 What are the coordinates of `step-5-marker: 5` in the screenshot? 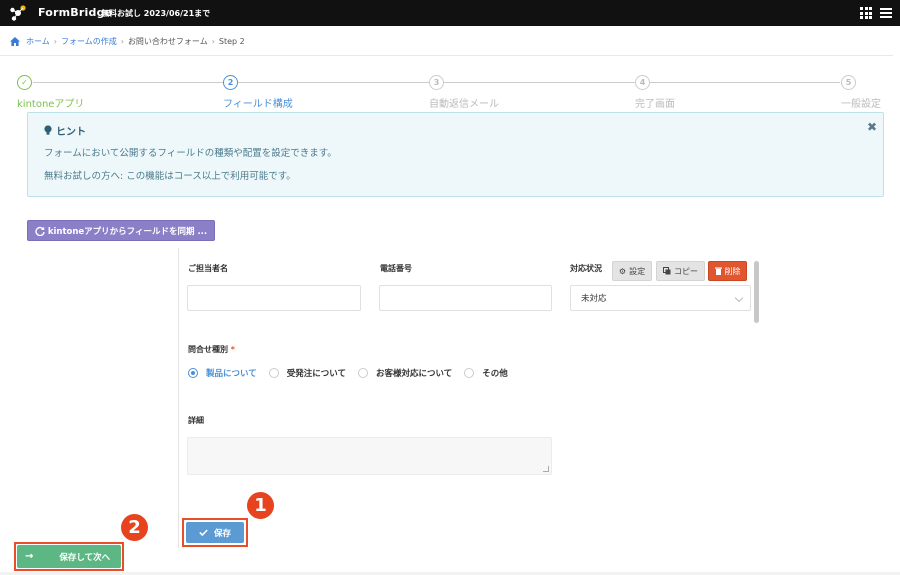 It's located at (848, 82).